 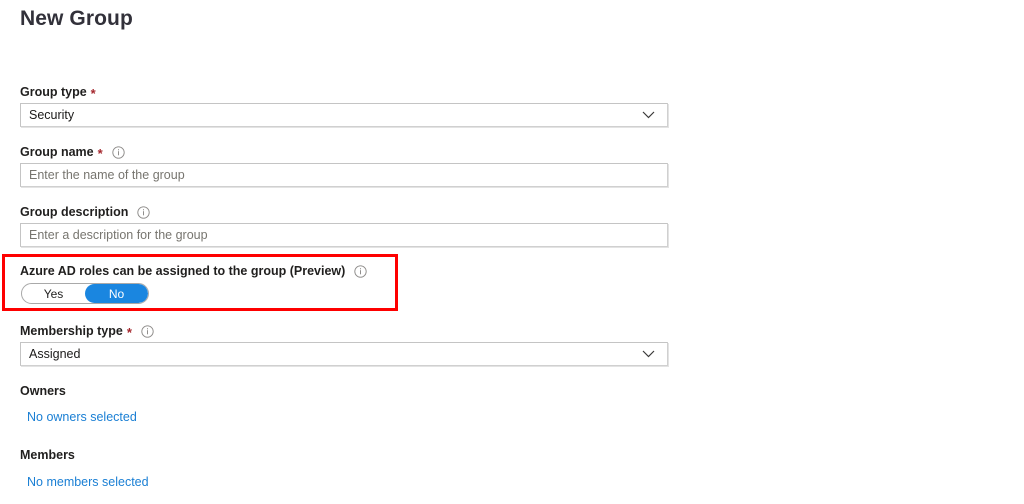 I want to click on group-name-label: Group name *, so click(x=72, y=152).